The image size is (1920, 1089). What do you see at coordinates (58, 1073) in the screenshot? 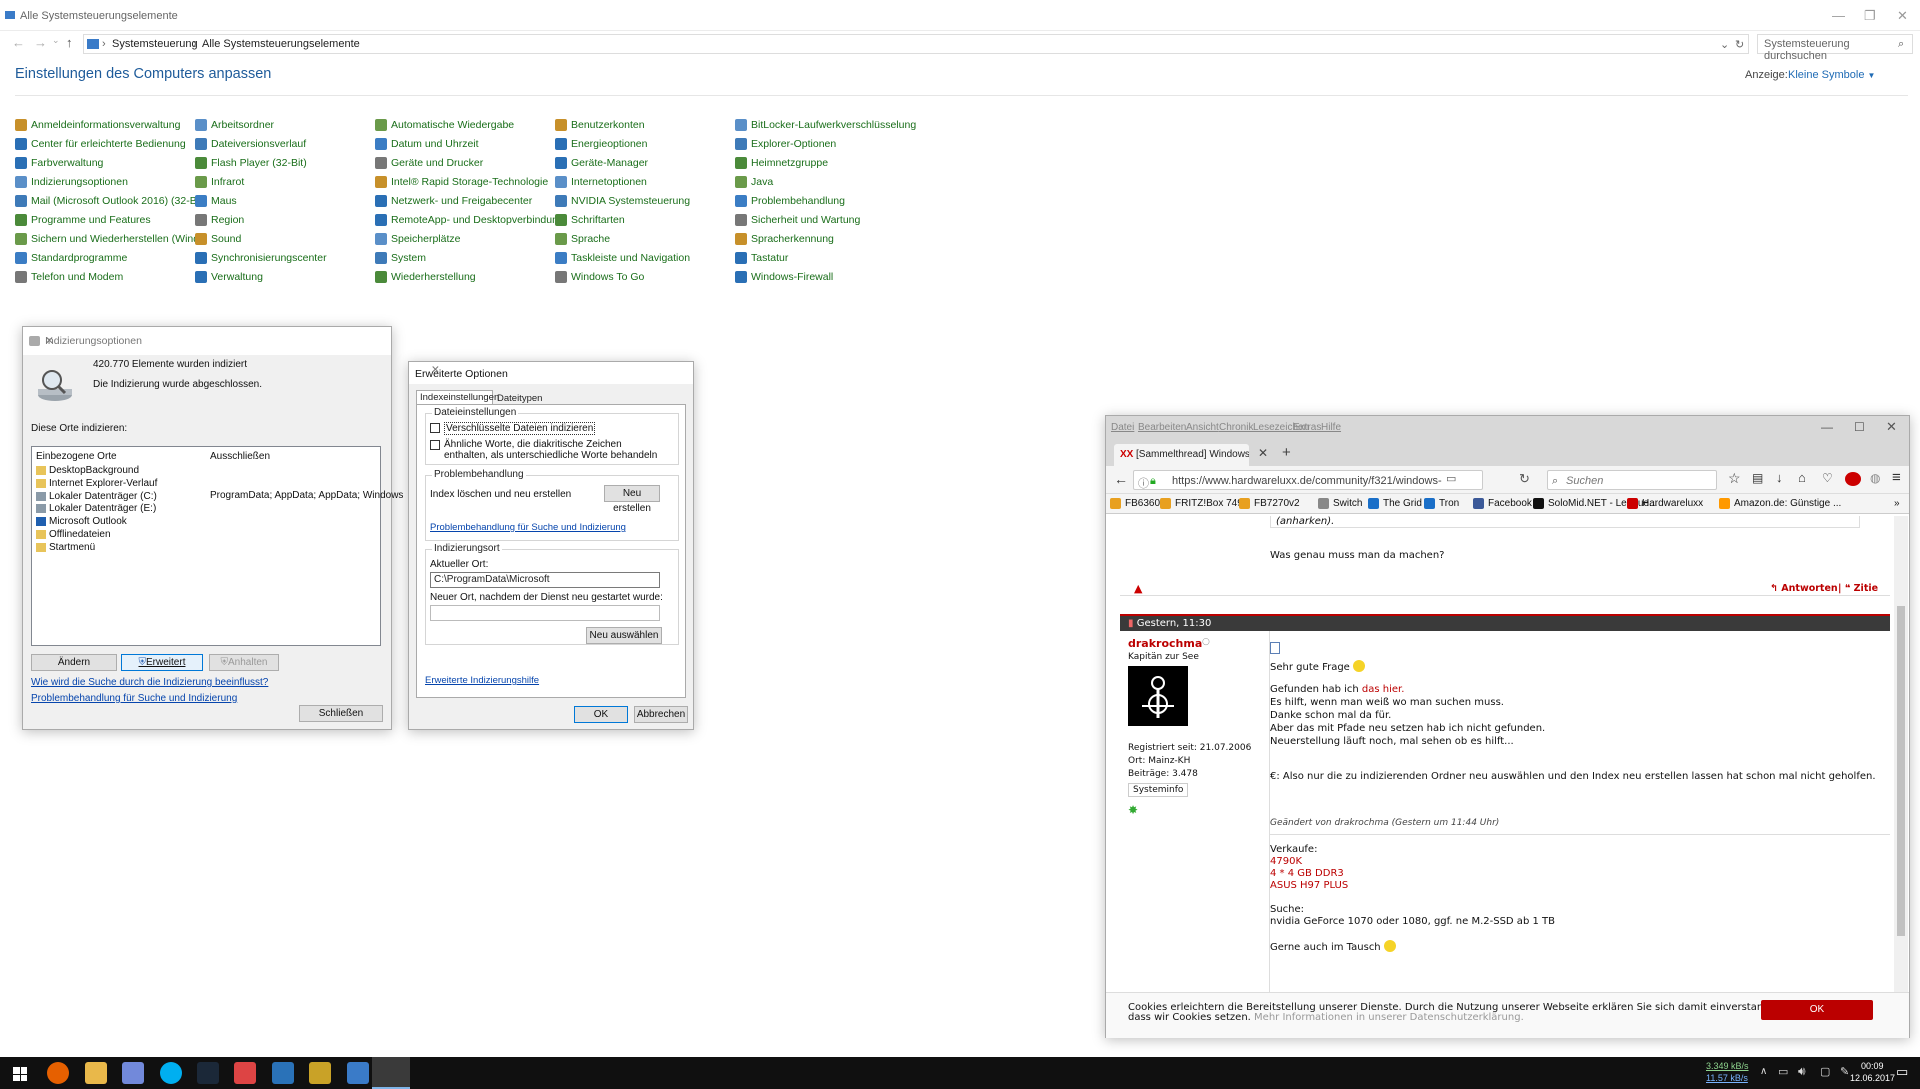
I see `firefox-icon` at bounding box center [58, 1073].